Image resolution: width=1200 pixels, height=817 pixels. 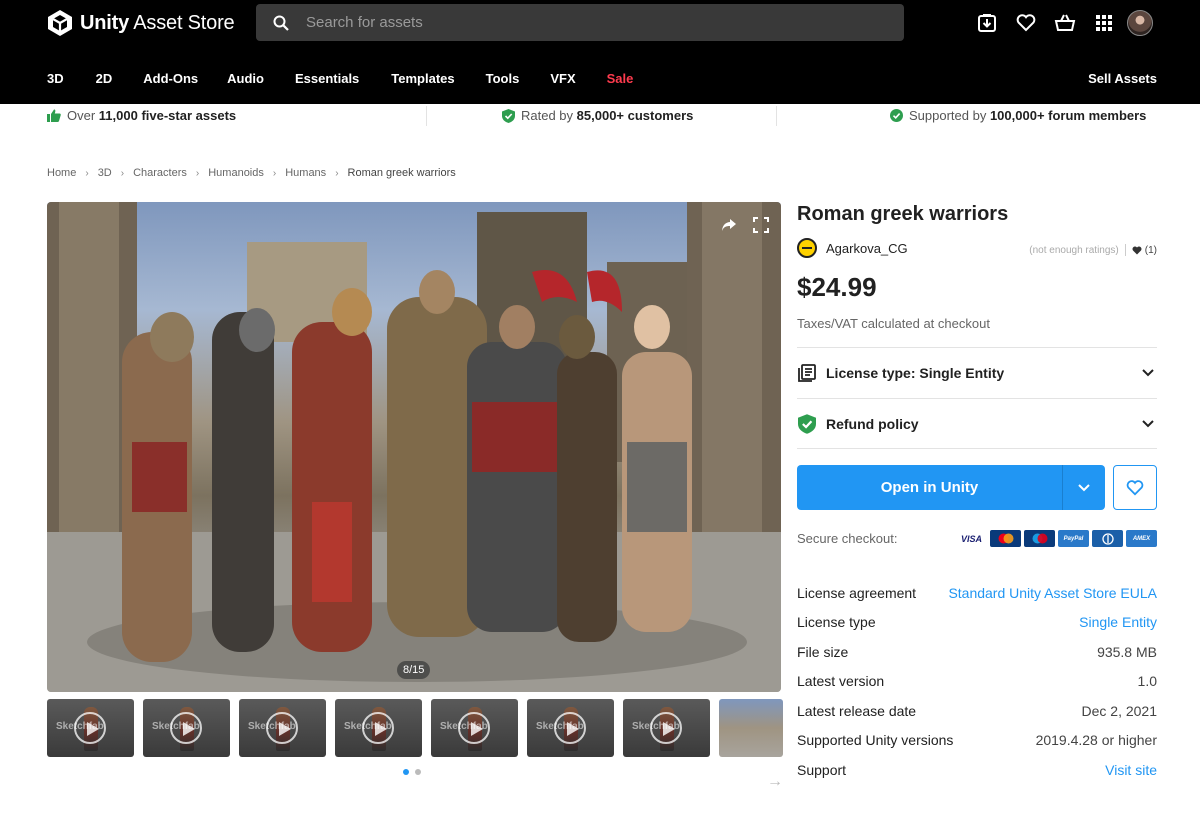 I want to click on unity-logo: Unity Asset Store, so click(x=141, y=23).